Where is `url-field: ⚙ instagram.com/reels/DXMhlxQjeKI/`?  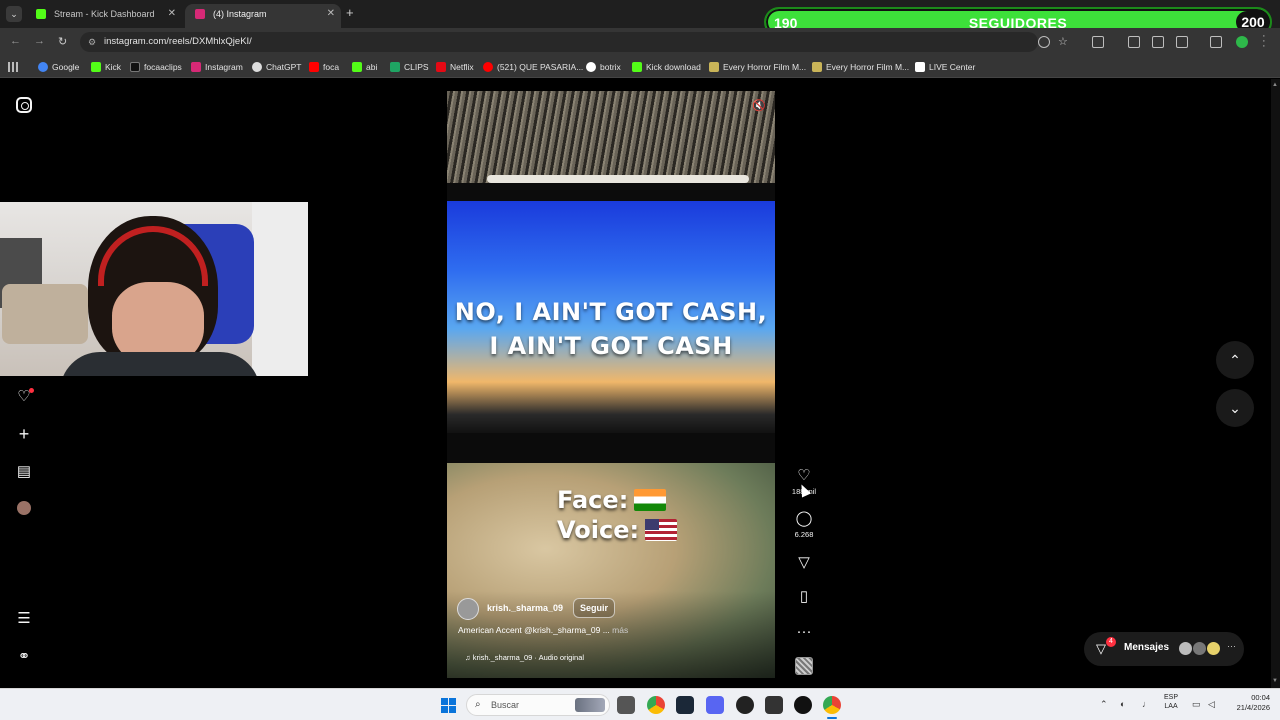
url-field: ⚙ instagram.com/reels/DXMhlxQjeKI/ is located at coordinates (559, 42).